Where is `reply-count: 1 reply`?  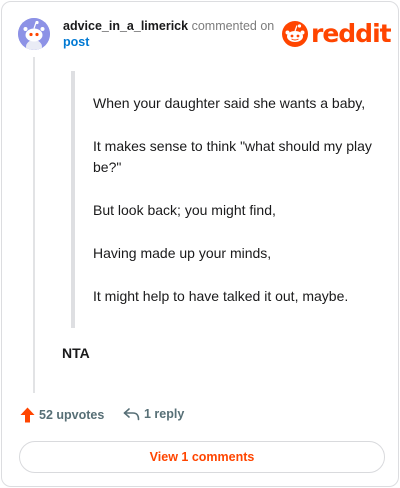 reply-count: 1 reply is located at coordinates (164, 414).